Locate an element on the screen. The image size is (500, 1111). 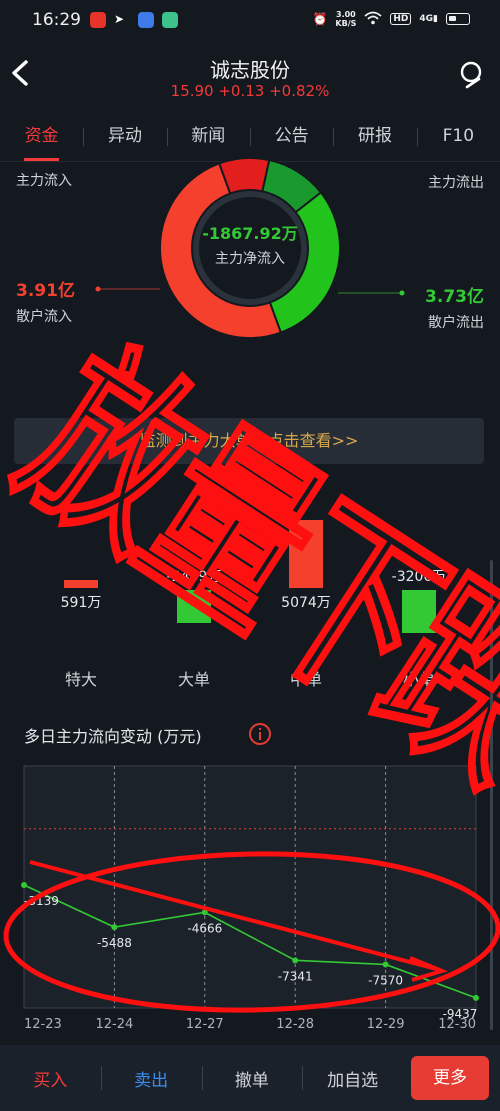
info-icon is located at coordinates (260, 734).